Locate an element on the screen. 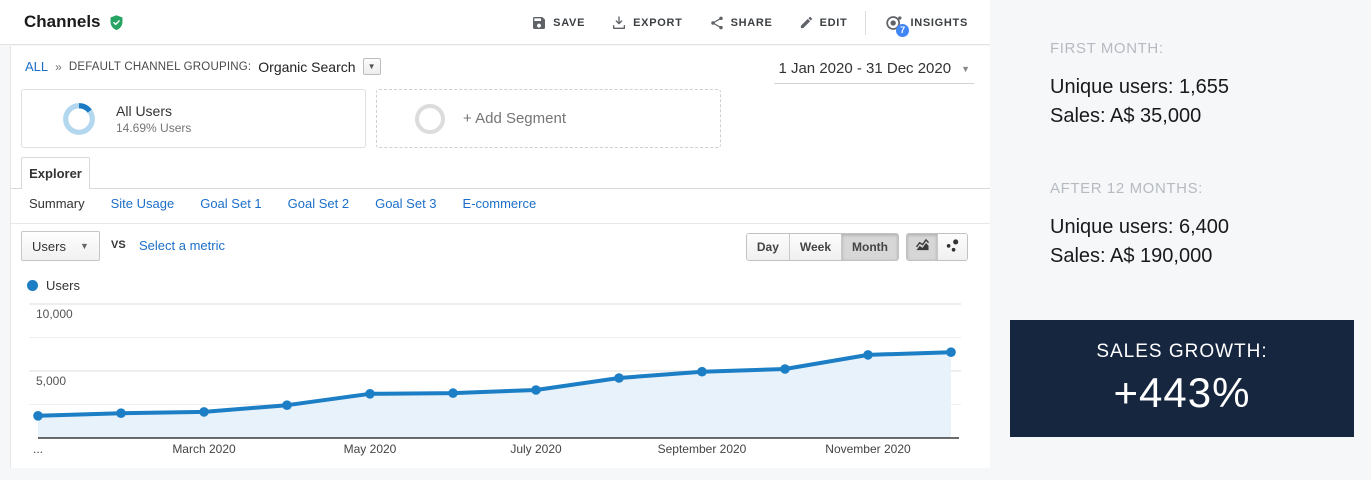  motion-chart-icon is located at coordinates (952, 247).